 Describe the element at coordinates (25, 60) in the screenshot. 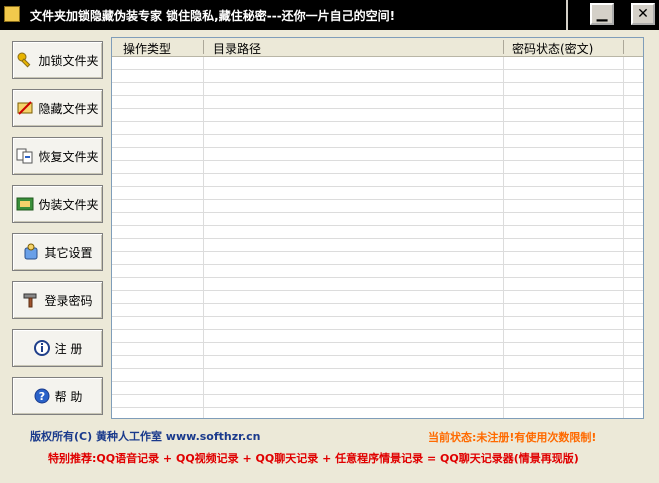

I see `key-icon` at that location.